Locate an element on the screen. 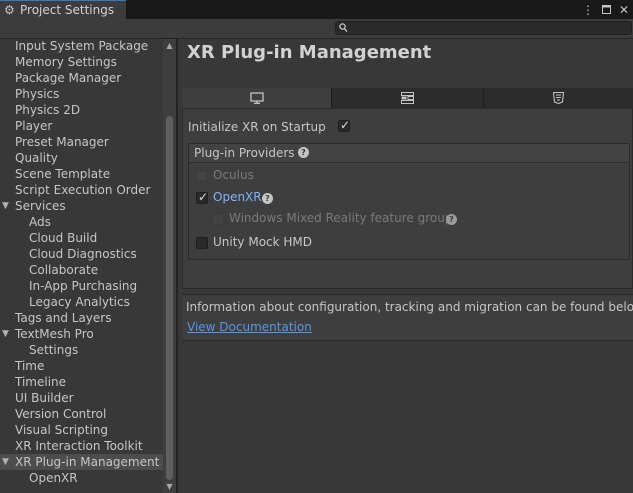  sidebar-item-label: Visual Scripting is located at coordinates (61, 430).